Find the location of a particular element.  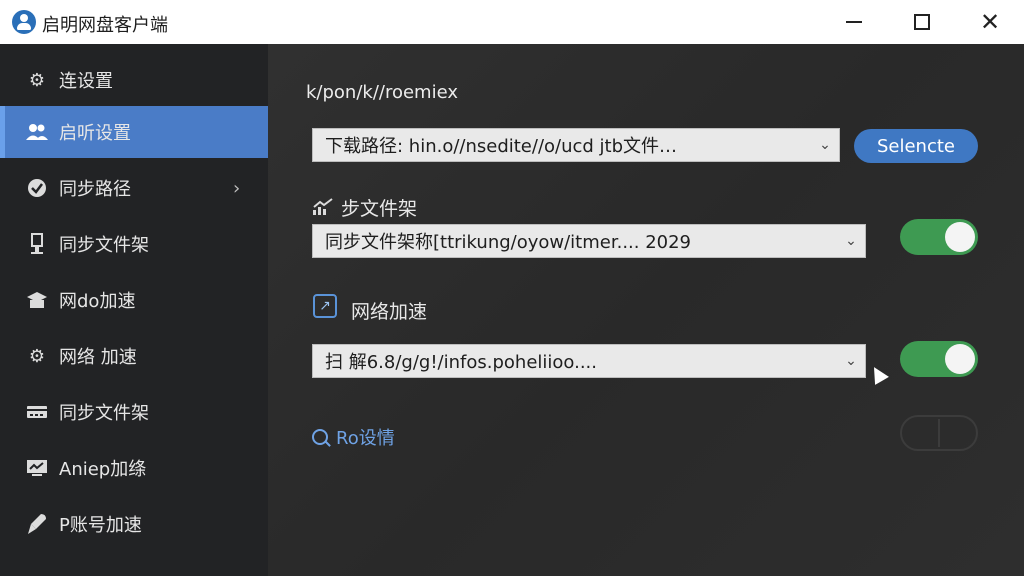

path-heading: k/pon/k//roemiex is located at coordinates (382, 92).